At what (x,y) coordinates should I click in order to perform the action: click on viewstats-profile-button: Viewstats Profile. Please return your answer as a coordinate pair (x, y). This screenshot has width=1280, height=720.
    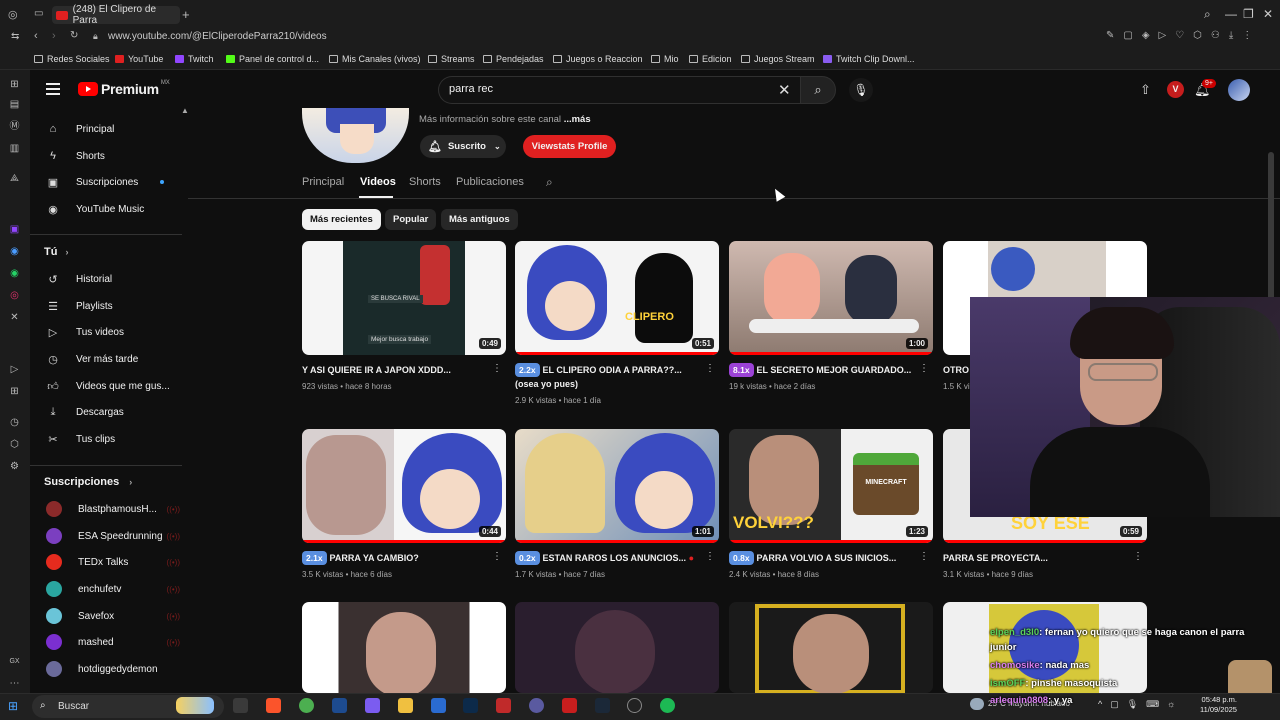
    Looking at the image, I should click on (569, 146).